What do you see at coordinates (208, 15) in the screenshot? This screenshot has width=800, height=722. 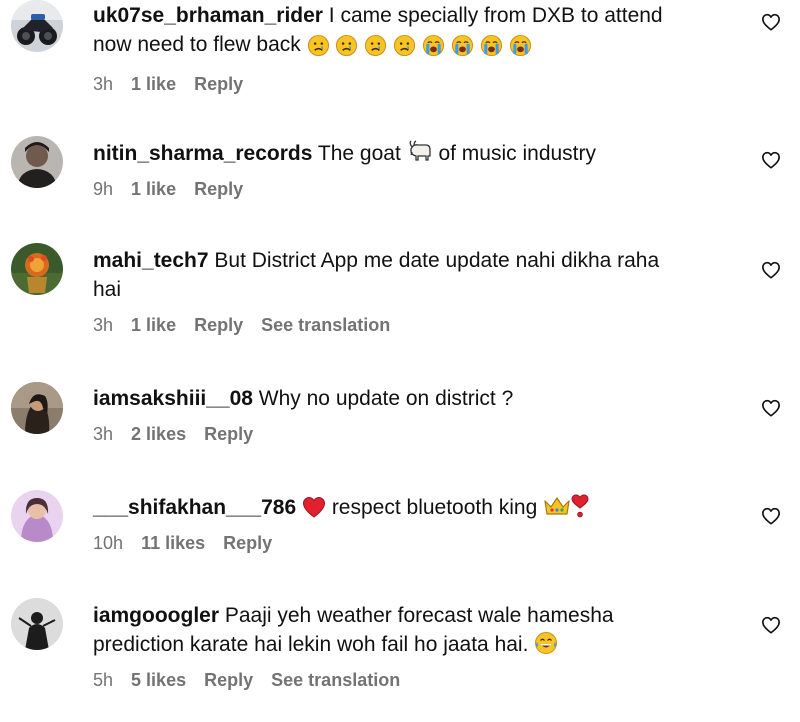 I see `comment-username: uk07se_brhaman_rider` at bounding box center [208, 15].